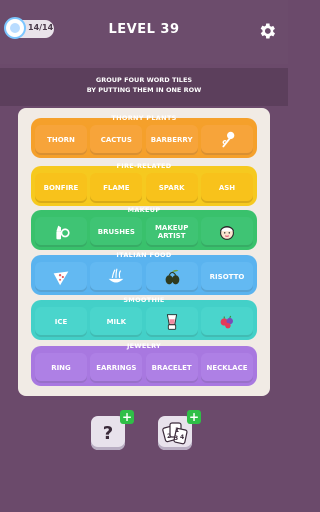  Describe the element at coordinates (61, 322) in the screenshot. I see `word-tile: ICE` at that location.